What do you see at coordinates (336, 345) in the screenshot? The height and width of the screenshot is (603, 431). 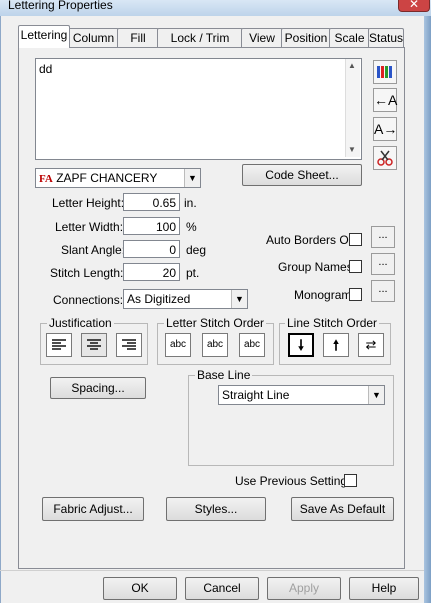 I see `arrow-up-icon: 🠕` at bounding box center [336, 345].